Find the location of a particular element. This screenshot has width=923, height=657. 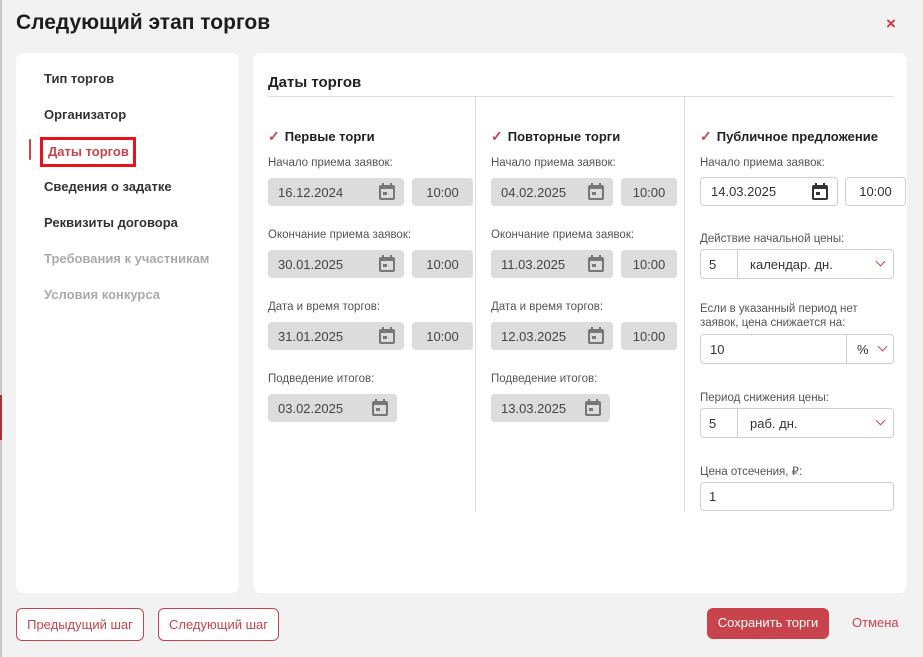

initial-price-value: 5 is located at coordinates (712, 264).